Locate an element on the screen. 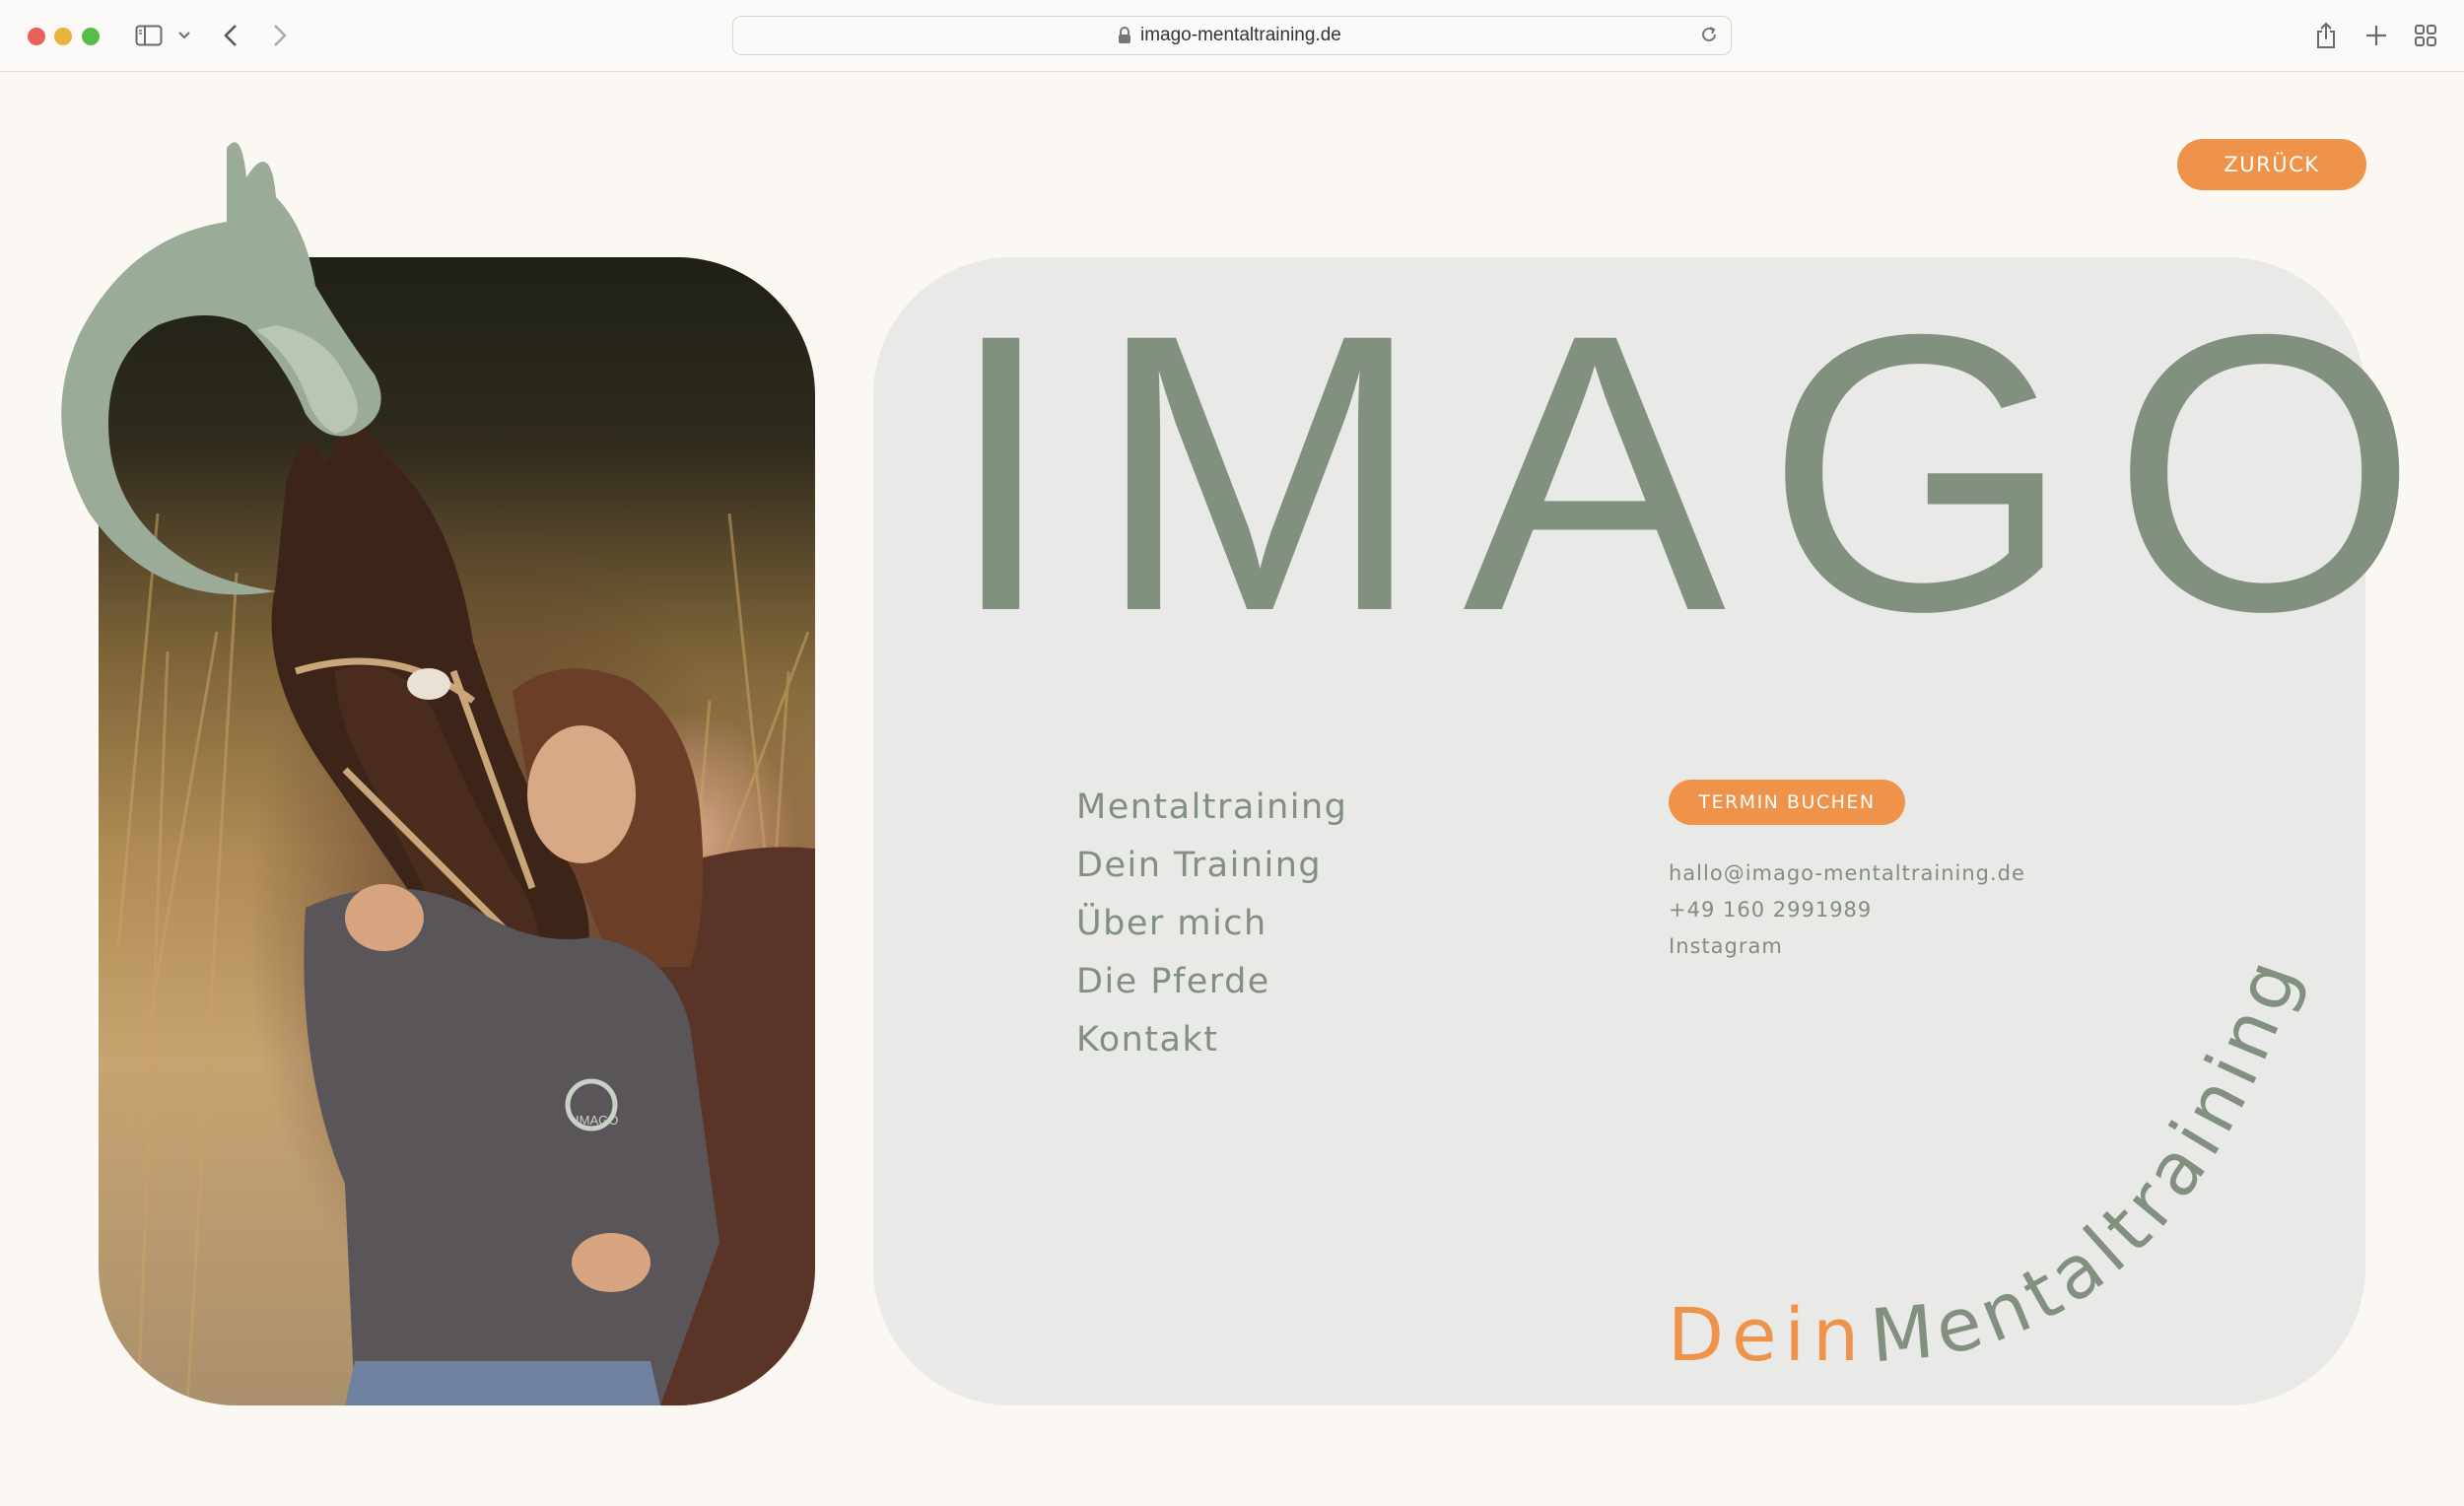 The image size is (2464, 1506). nav-kontakt: Kontakt is located at coordinates (1211, 1040).